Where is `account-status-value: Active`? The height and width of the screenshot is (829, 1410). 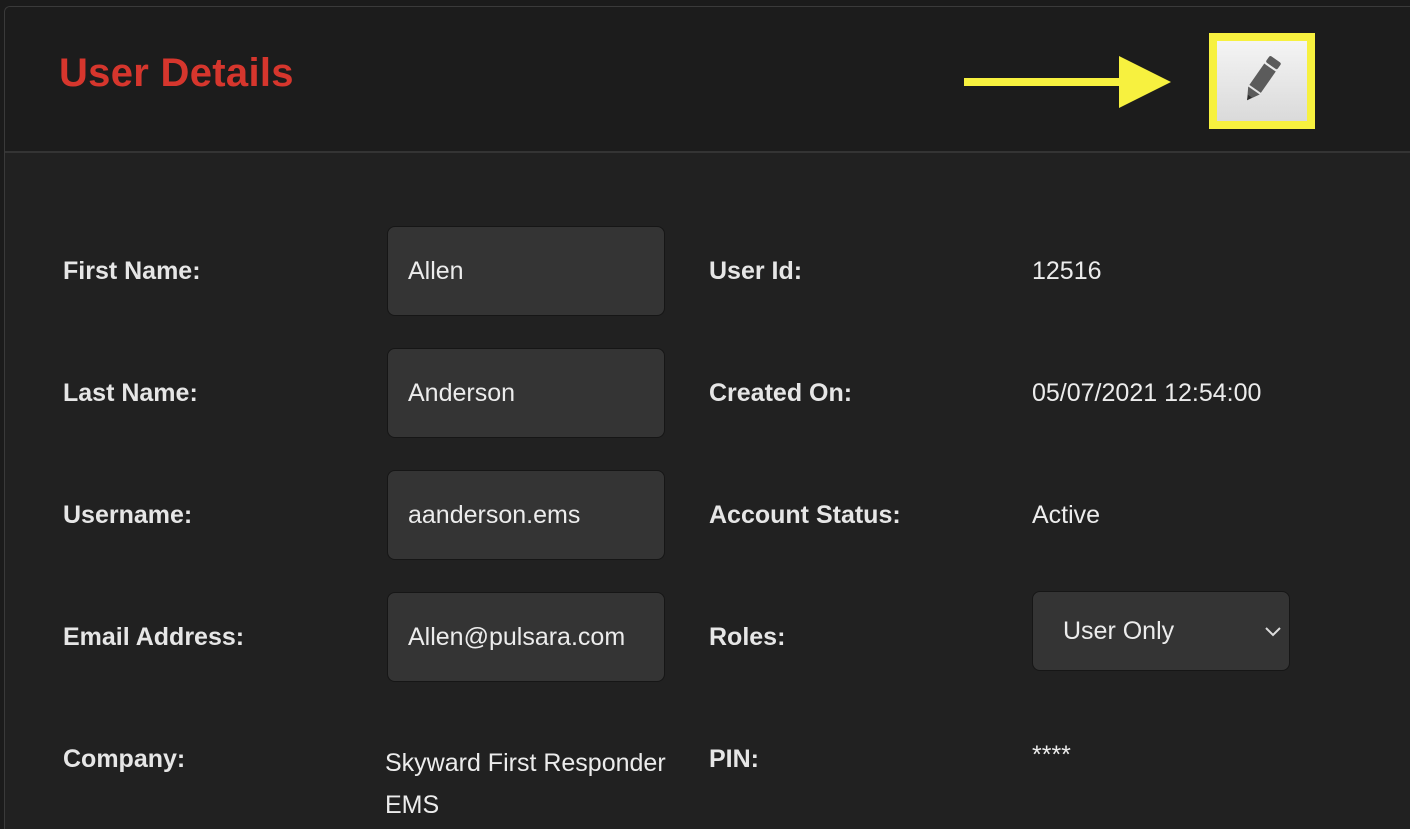 account-status-value: Active is located at coordinates (1066, 515).